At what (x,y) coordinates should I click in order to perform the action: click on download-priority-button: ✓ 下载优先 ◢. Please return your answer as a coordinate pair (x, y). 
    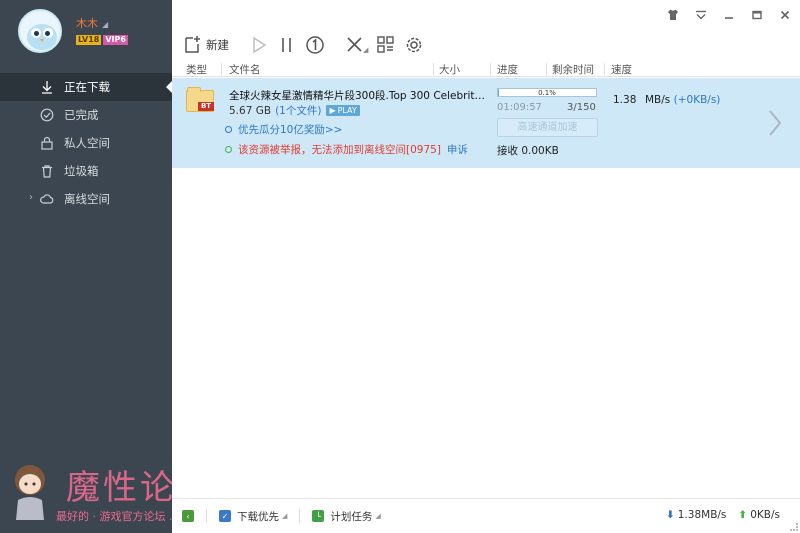
    Looking at the image, I should click on (253, 516).